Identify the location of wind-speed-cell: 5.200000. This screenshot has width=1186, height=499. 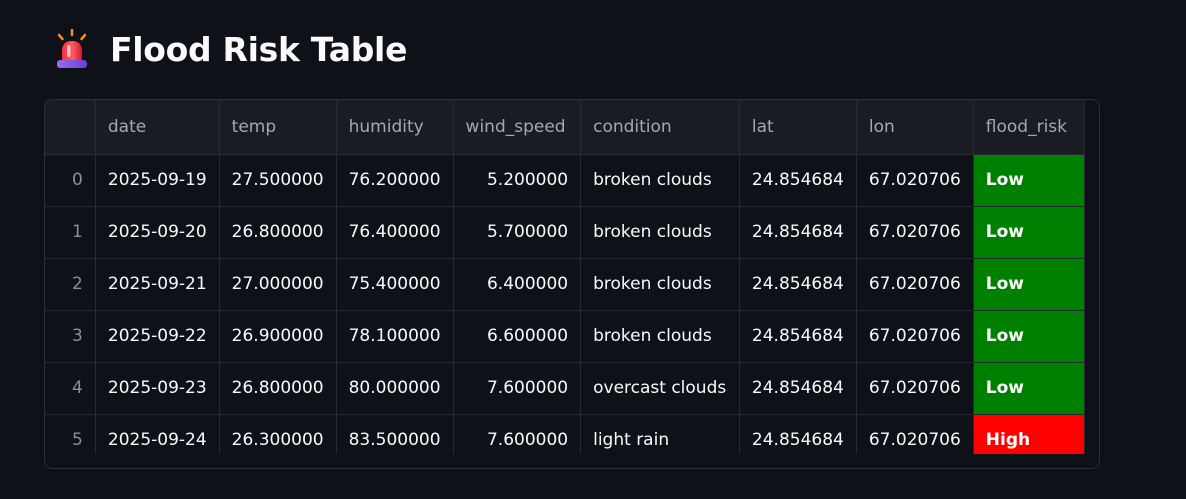
(517, 180).